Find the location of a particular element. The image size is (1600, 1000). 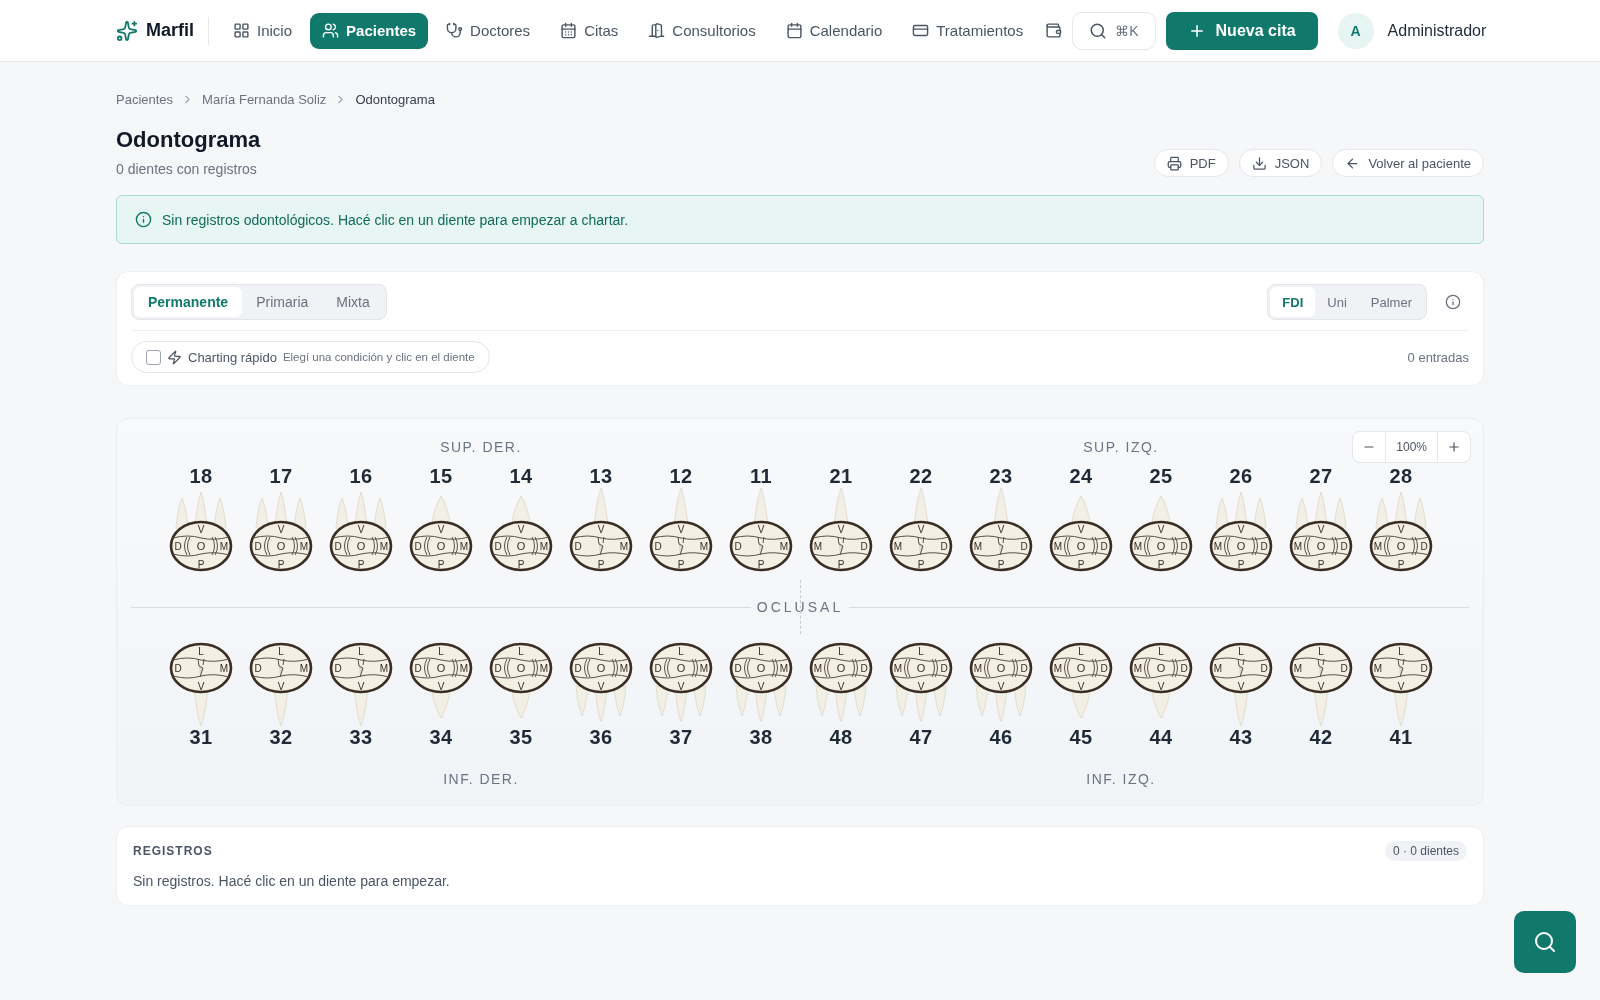

brand-name: Marfil is located at coordinates (170, 30).